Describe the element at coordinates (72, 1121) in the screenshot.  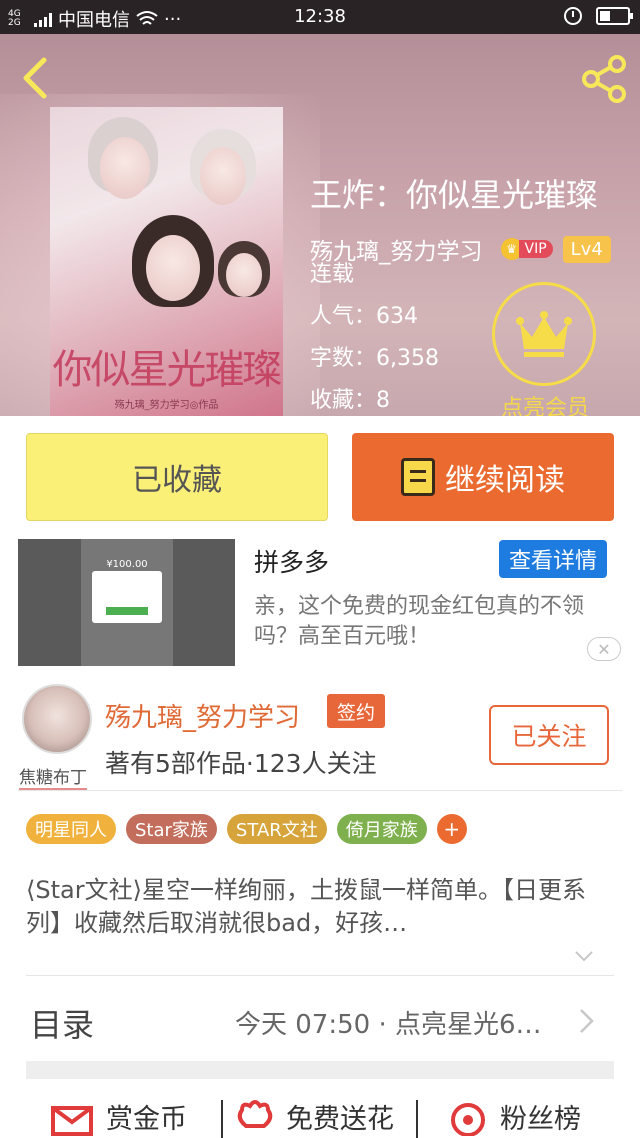
I see `envelope-icon` at that location.